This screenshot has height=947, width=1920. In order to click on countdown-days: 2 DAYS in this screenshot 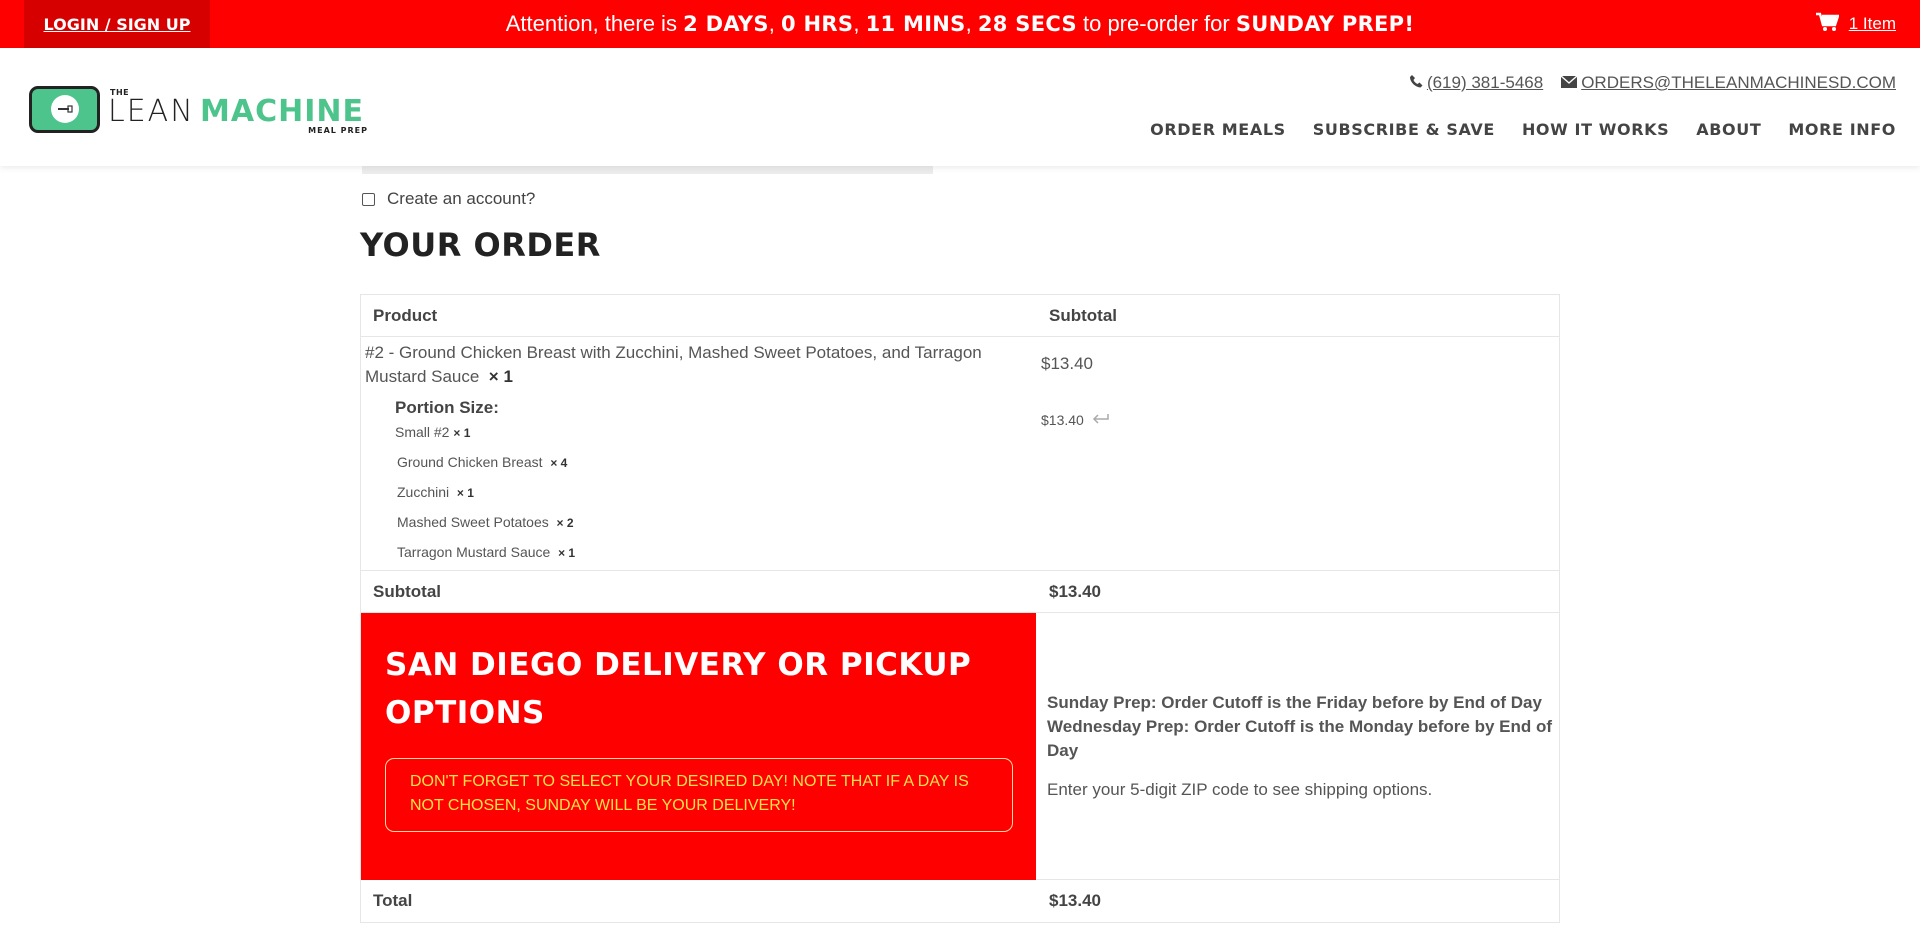, I will do `click(726, 24)`.